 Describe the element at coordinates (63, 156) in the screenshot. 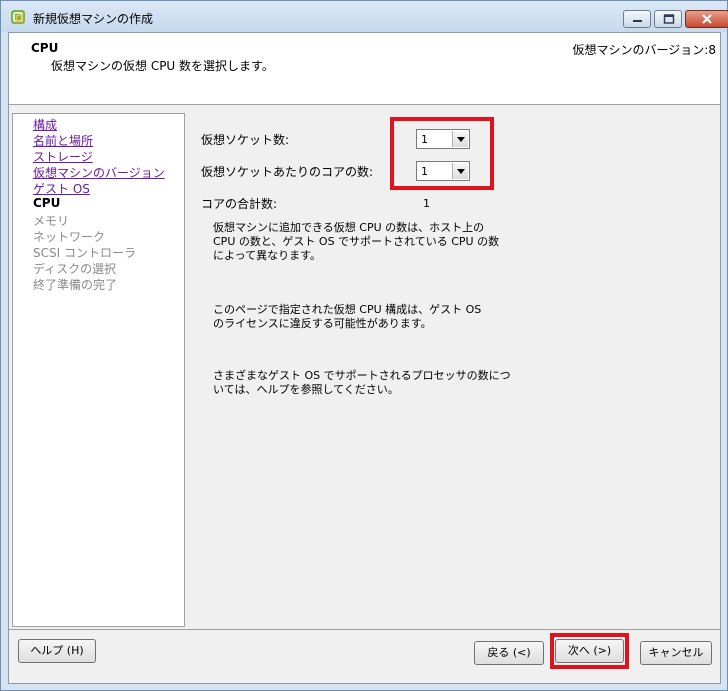

I see `step-storage: ストレージ` at that location.